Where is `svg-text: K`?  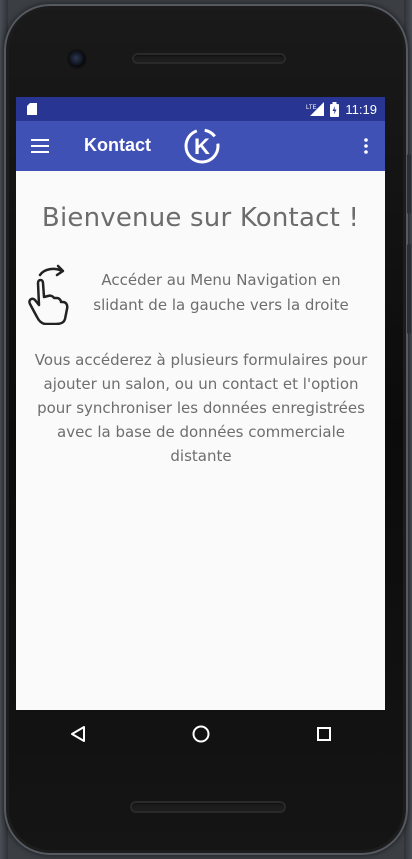 svg-text: K is located at coordinates (202, 146).